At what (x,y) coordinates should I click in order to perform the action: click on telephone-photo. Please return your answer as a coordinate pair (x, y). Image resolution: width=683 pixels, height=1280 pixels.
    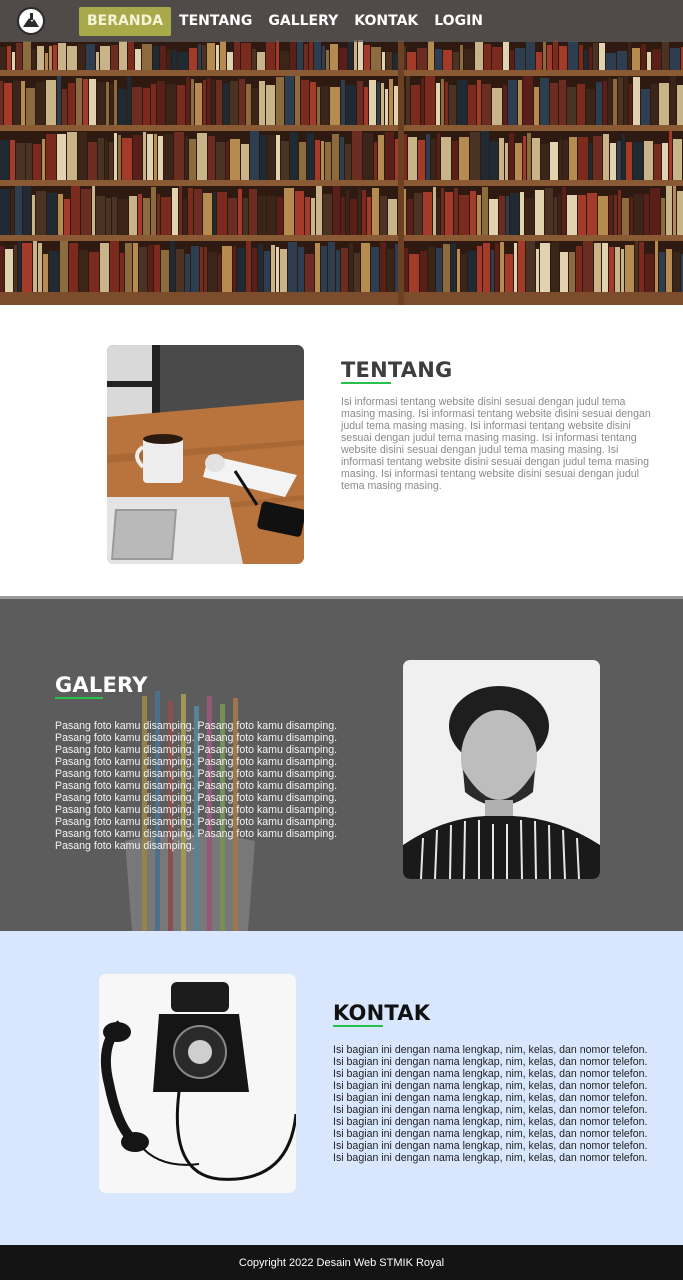
    Looking at the image, I should click on (197, 1083).